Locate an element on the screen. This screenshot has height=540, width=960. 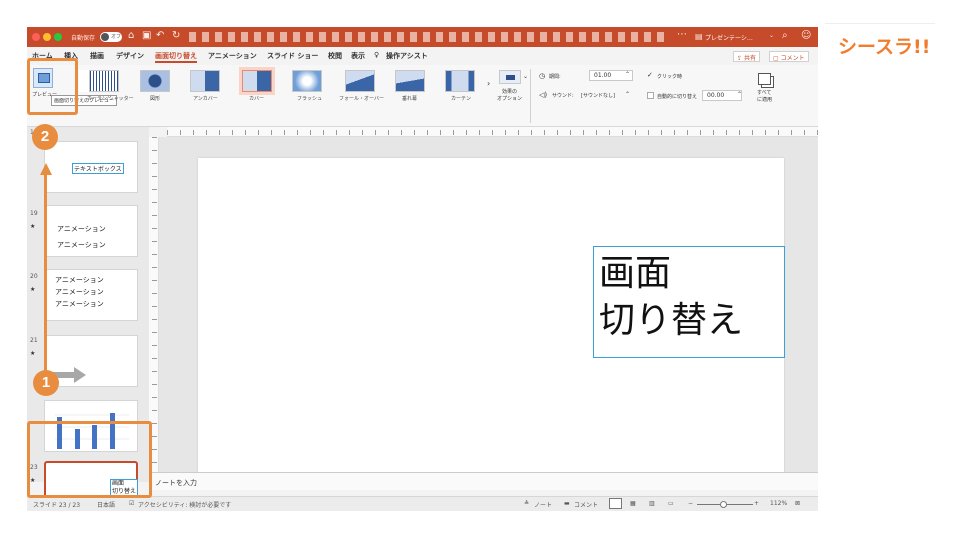
notes-placeholder: ノートを入力 is located at coordinates (176, 483).